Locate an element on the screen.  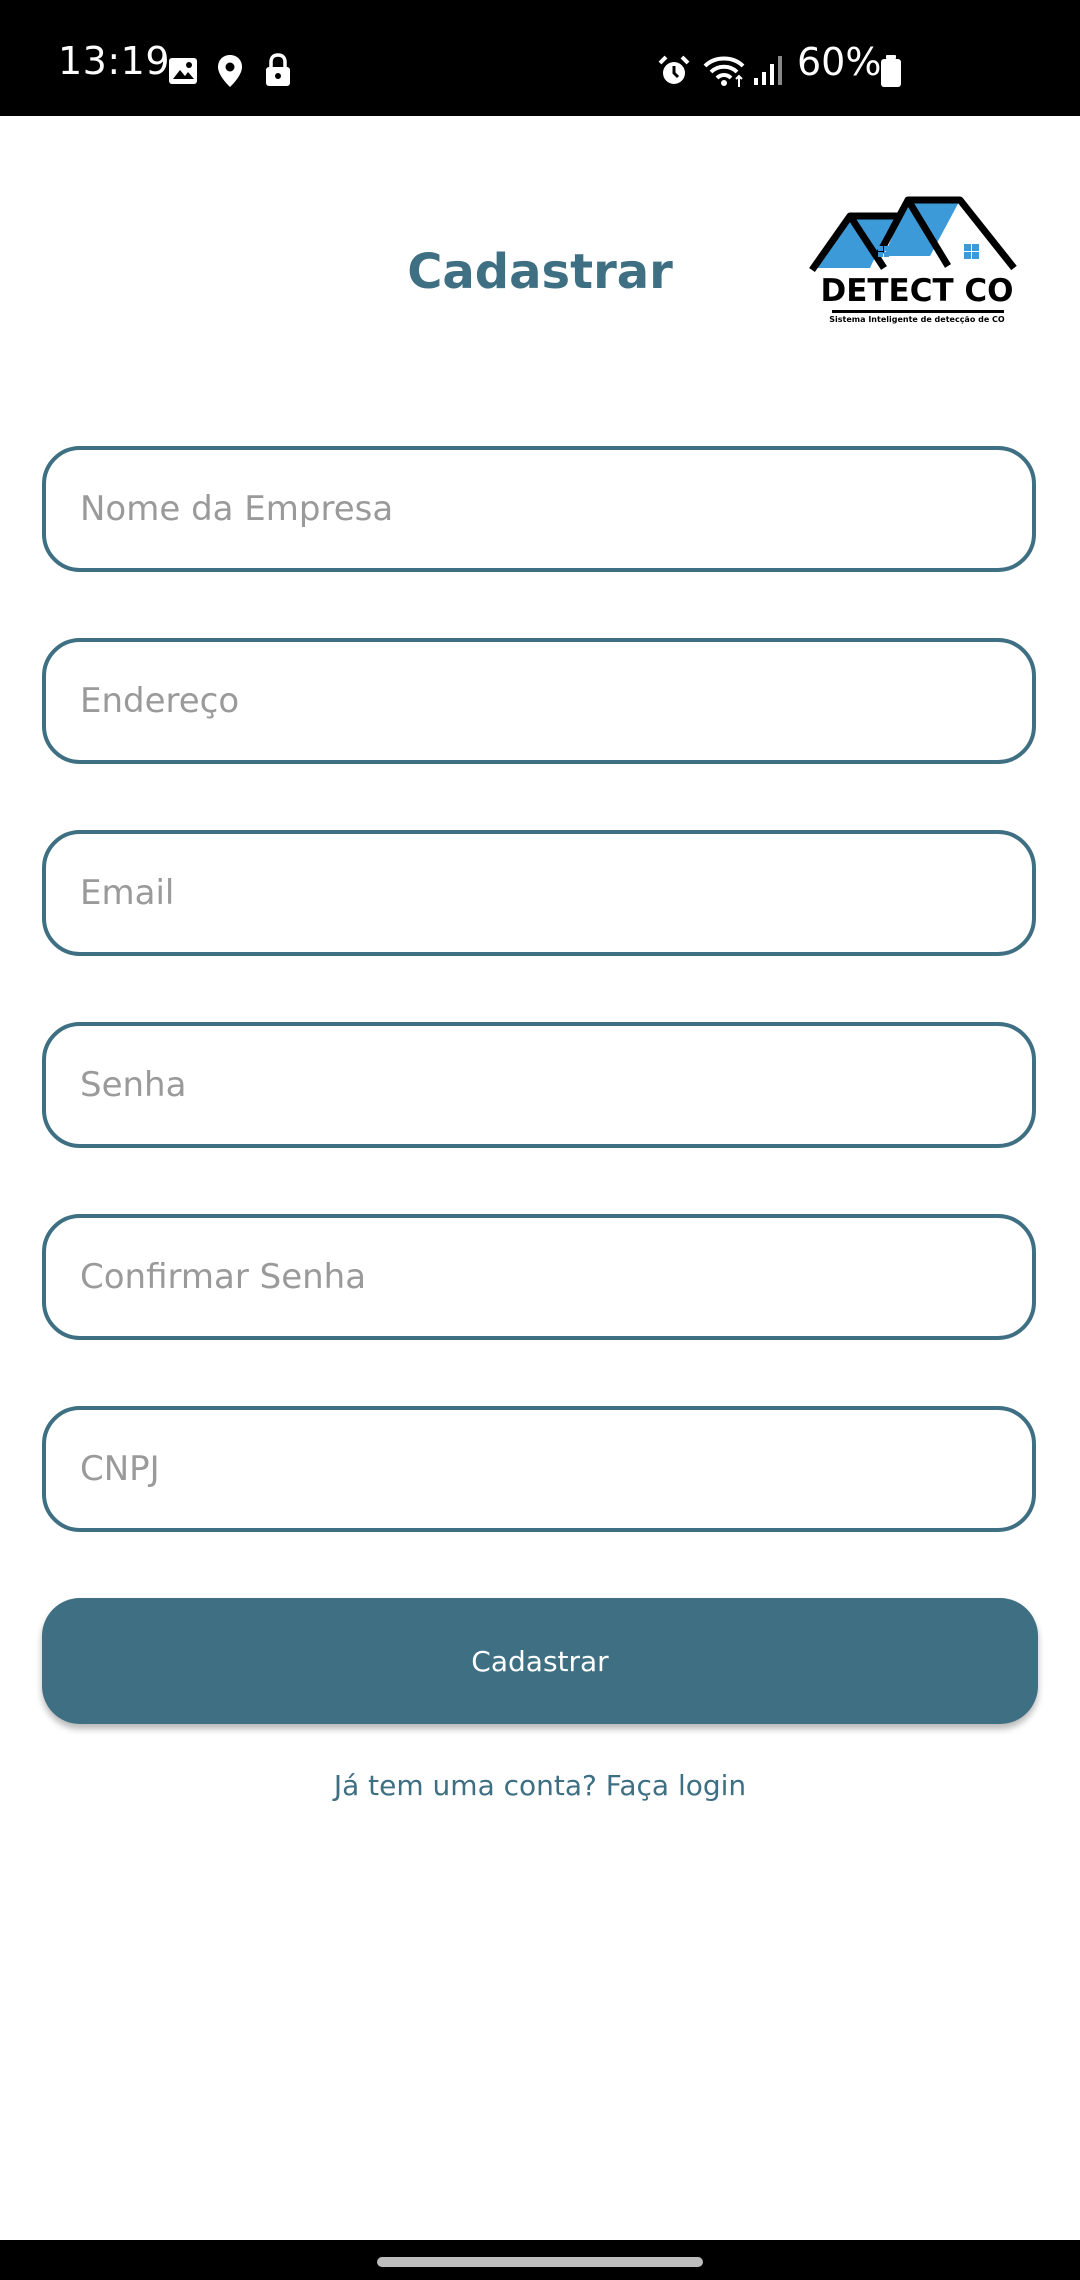
status-bar: 13:19 60% is located at coordinates (540, 58).